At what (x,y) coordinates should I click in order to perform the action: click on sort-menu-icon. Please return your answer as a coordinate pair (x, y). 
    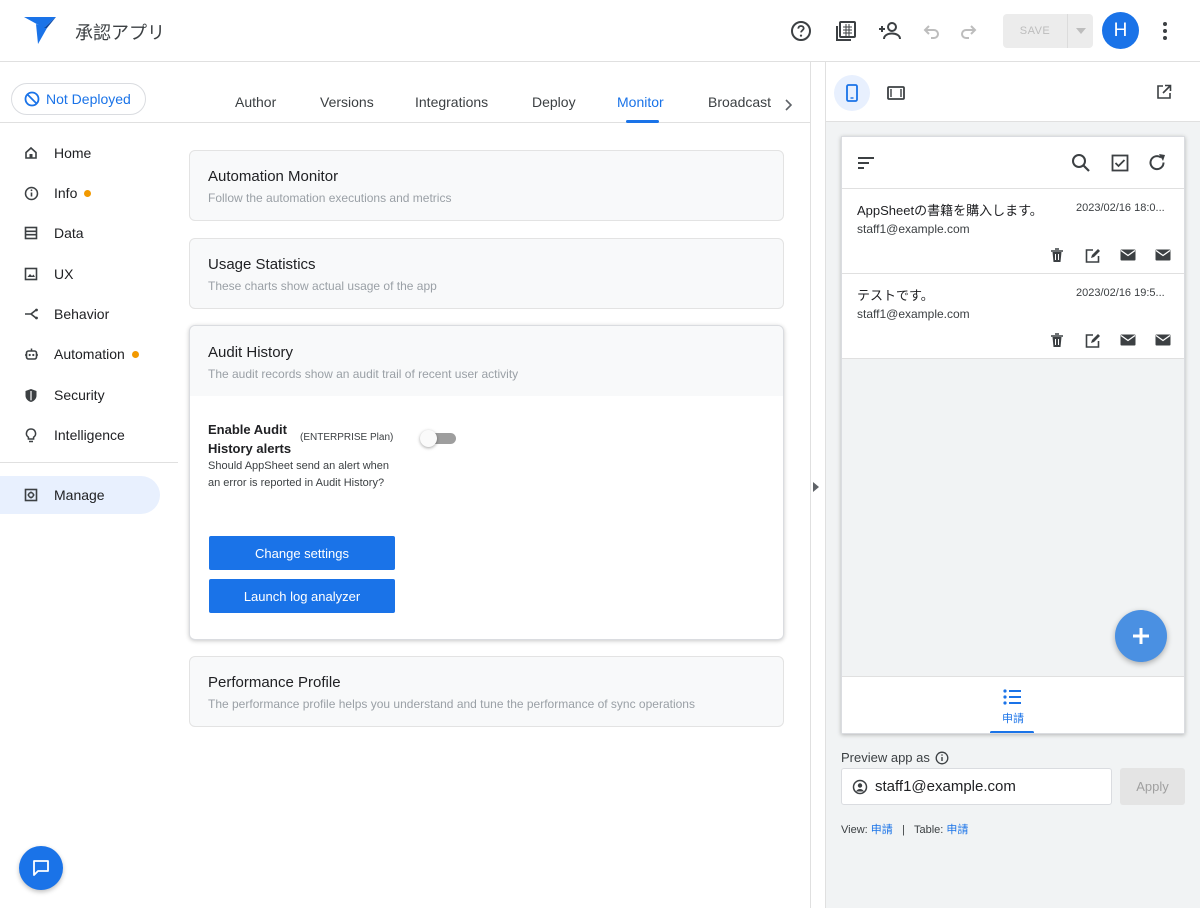
    Looking at the image, I should click on (866, 163).